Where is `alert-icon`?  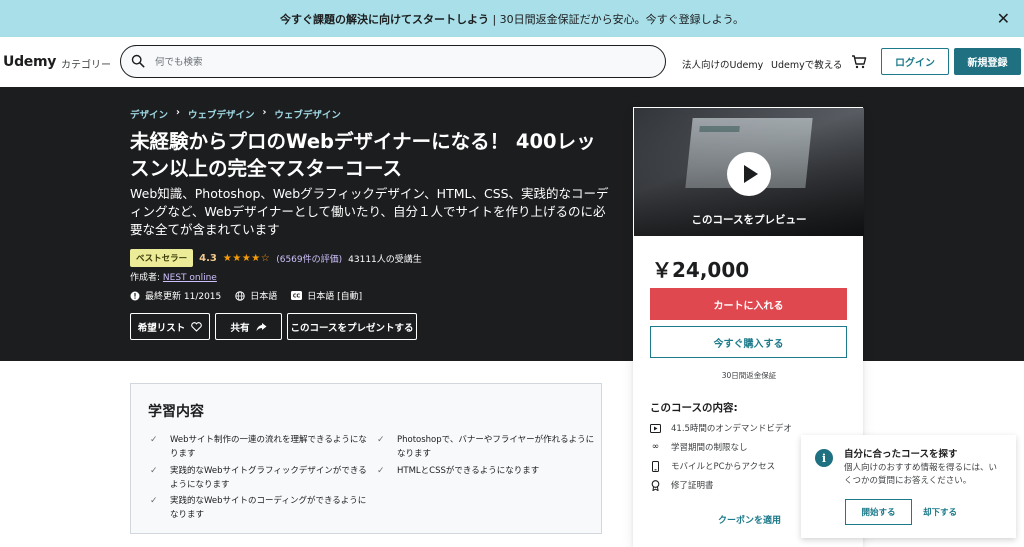 alert-icon is located at coordinates (135, 295).